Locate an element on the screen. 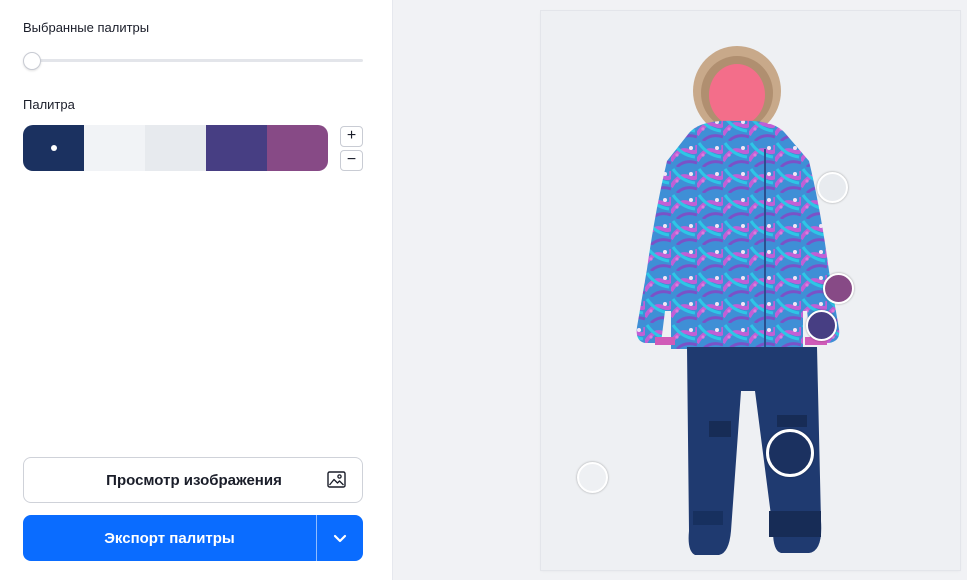 Image resolution: width=967 pixels, height=580 pixels. selected-swatch-indicator is located at coordinates (53, 148).